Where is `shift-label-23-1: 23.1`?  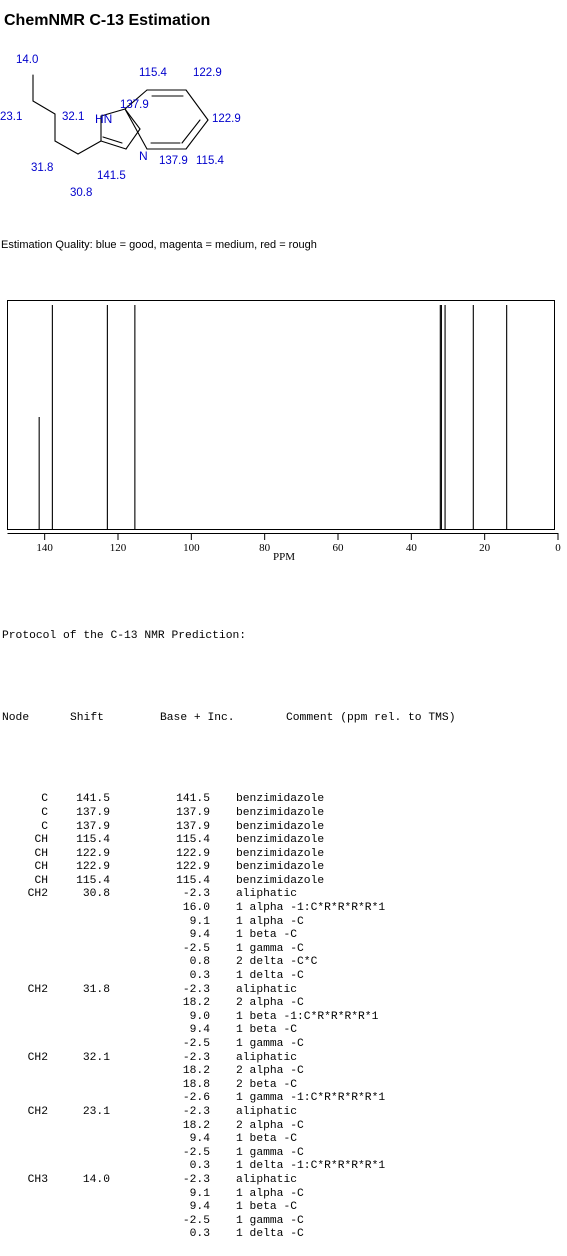 shift-label-23-1: 23.1 is located at coordinates (11, 117).